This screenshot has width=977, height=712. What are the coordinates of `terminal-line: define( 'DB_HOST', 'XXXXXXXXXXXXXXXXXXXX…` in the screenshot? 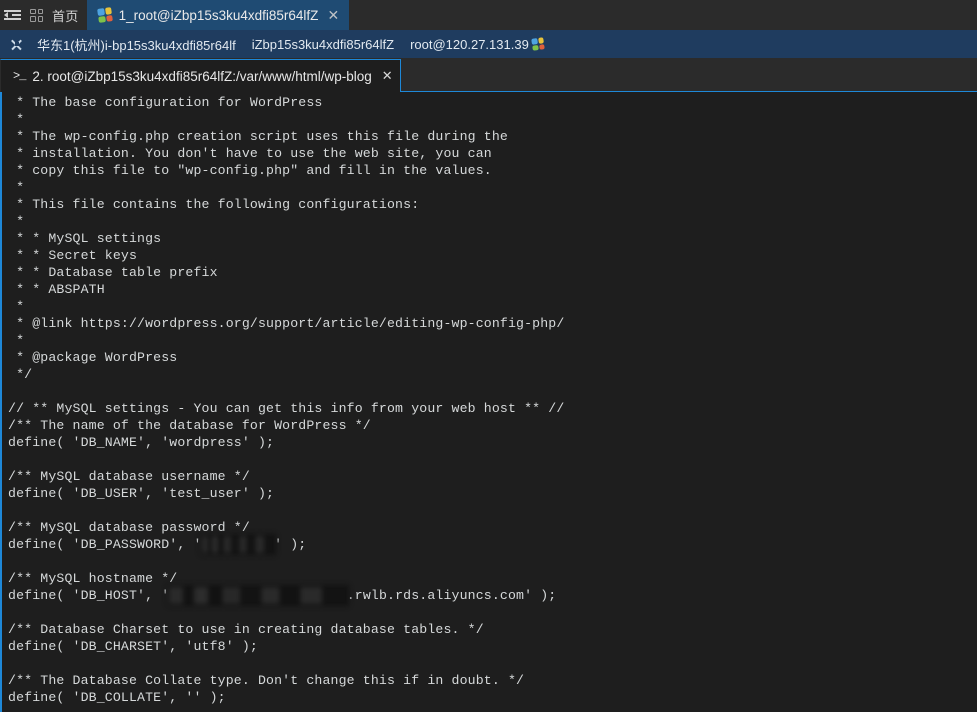 It's located at (282, 595).